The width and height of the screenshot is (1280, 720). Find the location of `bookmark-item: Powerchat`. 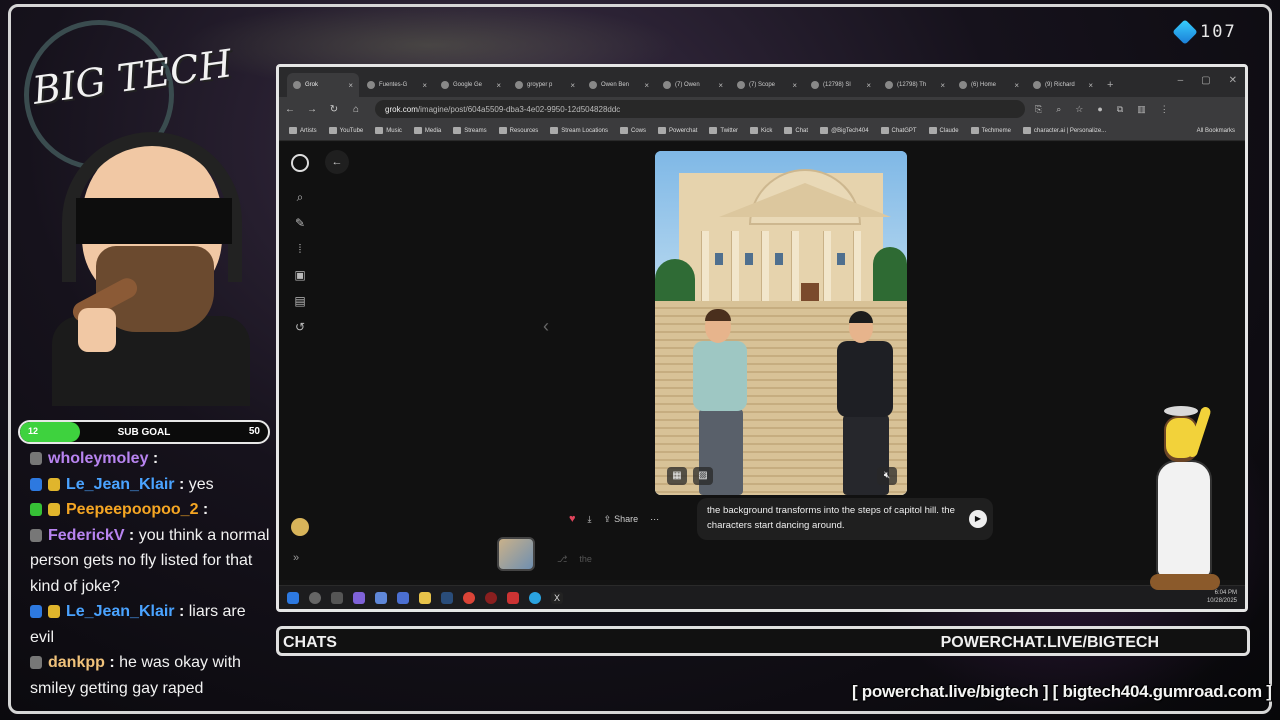

bookmark-item: Powerchat is located at coordinates (677, 130).